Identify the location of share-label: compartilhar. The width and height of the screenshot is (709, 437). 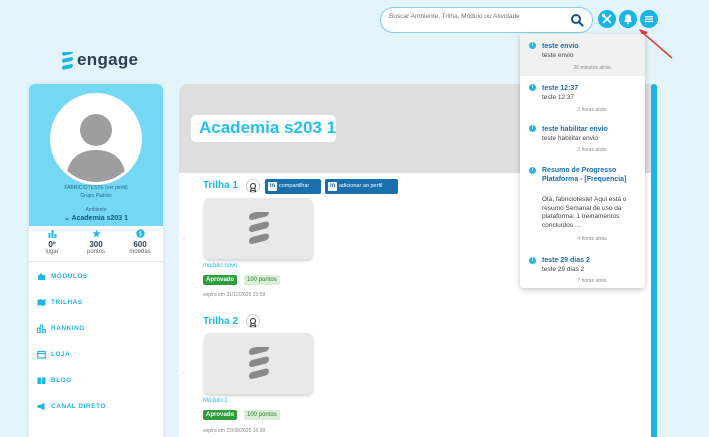
(294, 186).